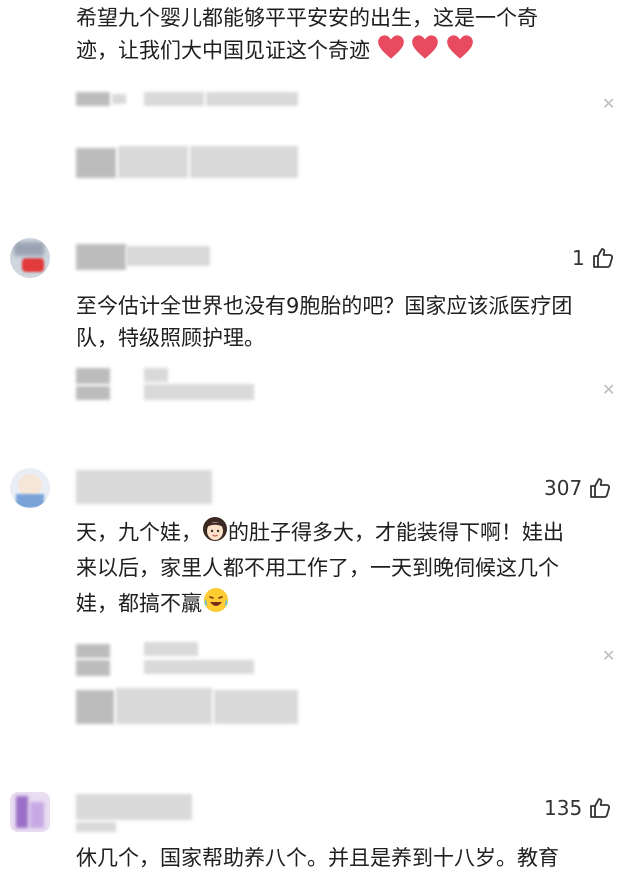  What do you see at coordinates (139, 603) in the screenshot?
I see `comment-3-line-3-text: 娃，都搞不羸` at bounding box center [139, 603].